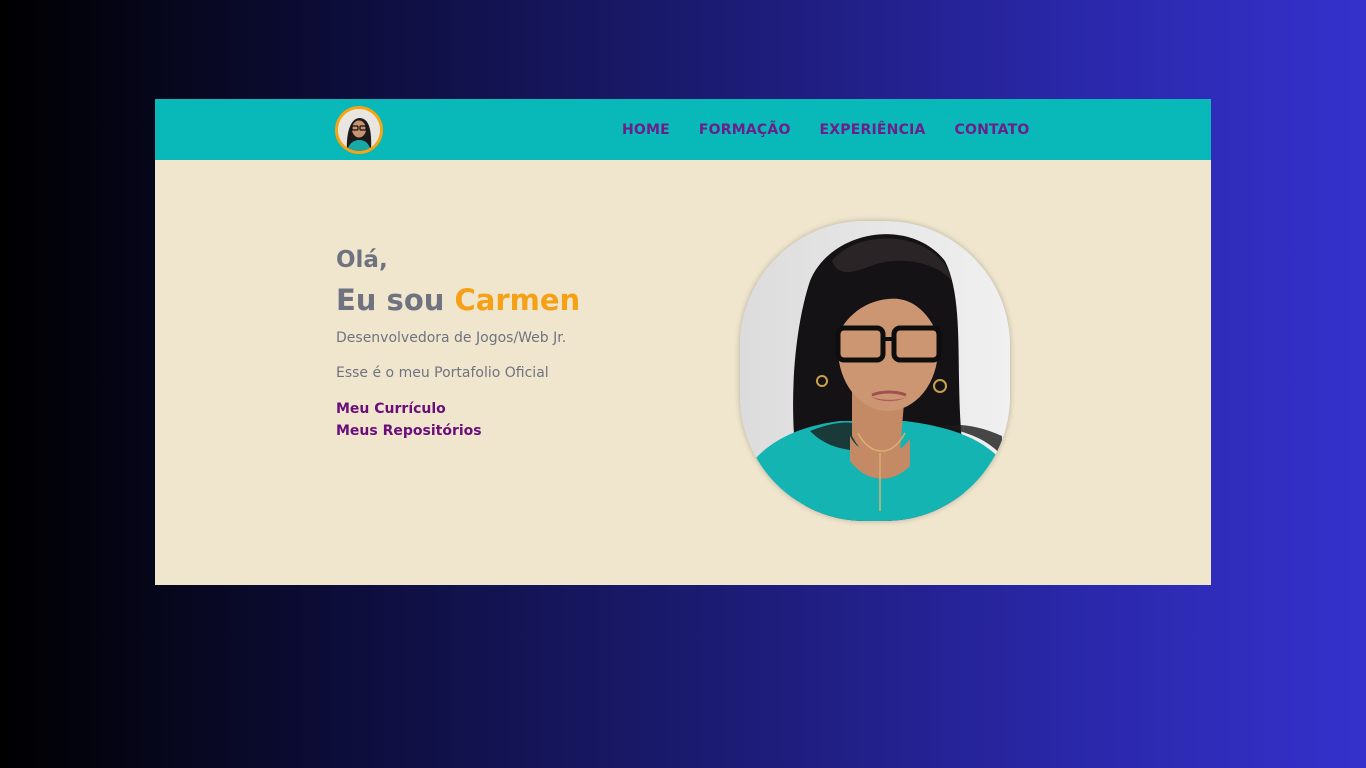 The image size is (1366, 768). I want to click on avatar-photo-icon, so click(359, 130).